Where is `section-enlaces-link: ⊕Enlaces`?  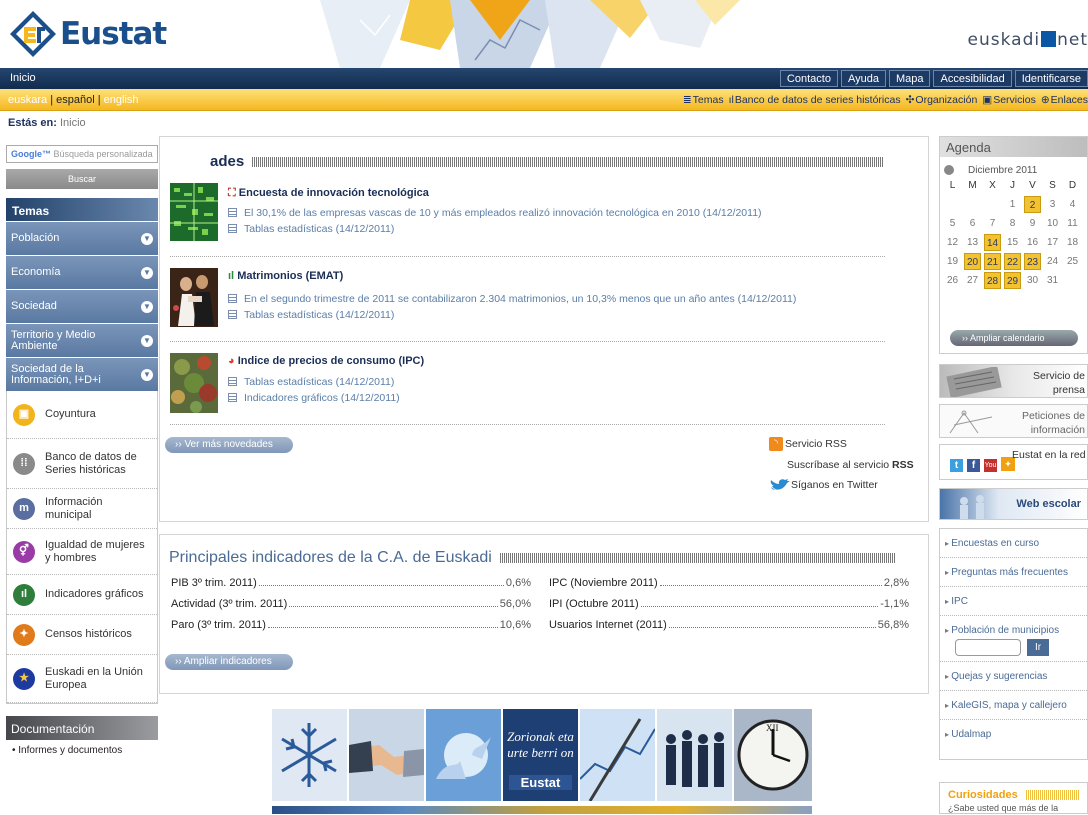
section-enlaces-link: ⊕Enlaces is located at coordinates (1064, 100).